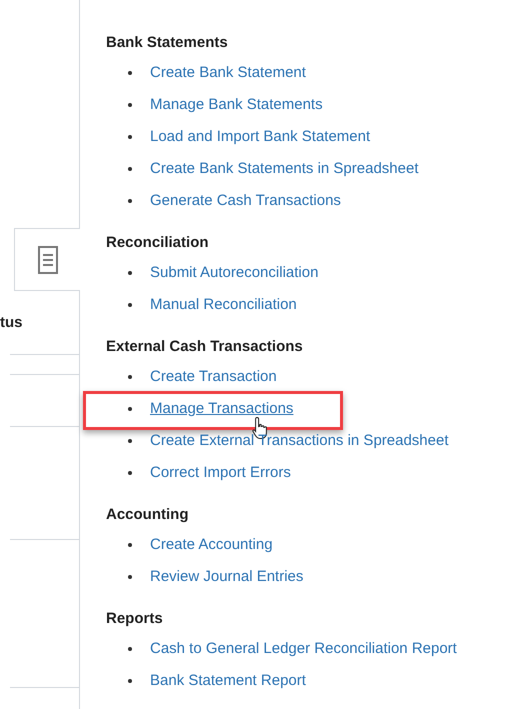 The height and width of the screenshot is (709, 511). I want to click on menu-link: Bank Statement Report, so click(228, 680).